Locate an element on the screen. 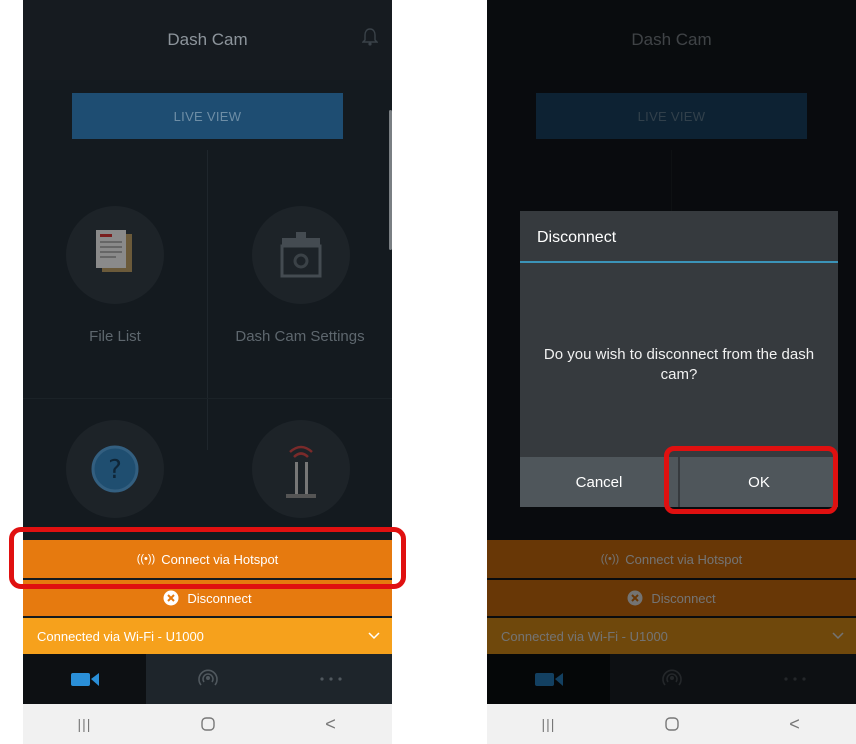 This screenshot has width=856, height=744. app-title: Dash Cam is located at coordinates (207, 39).